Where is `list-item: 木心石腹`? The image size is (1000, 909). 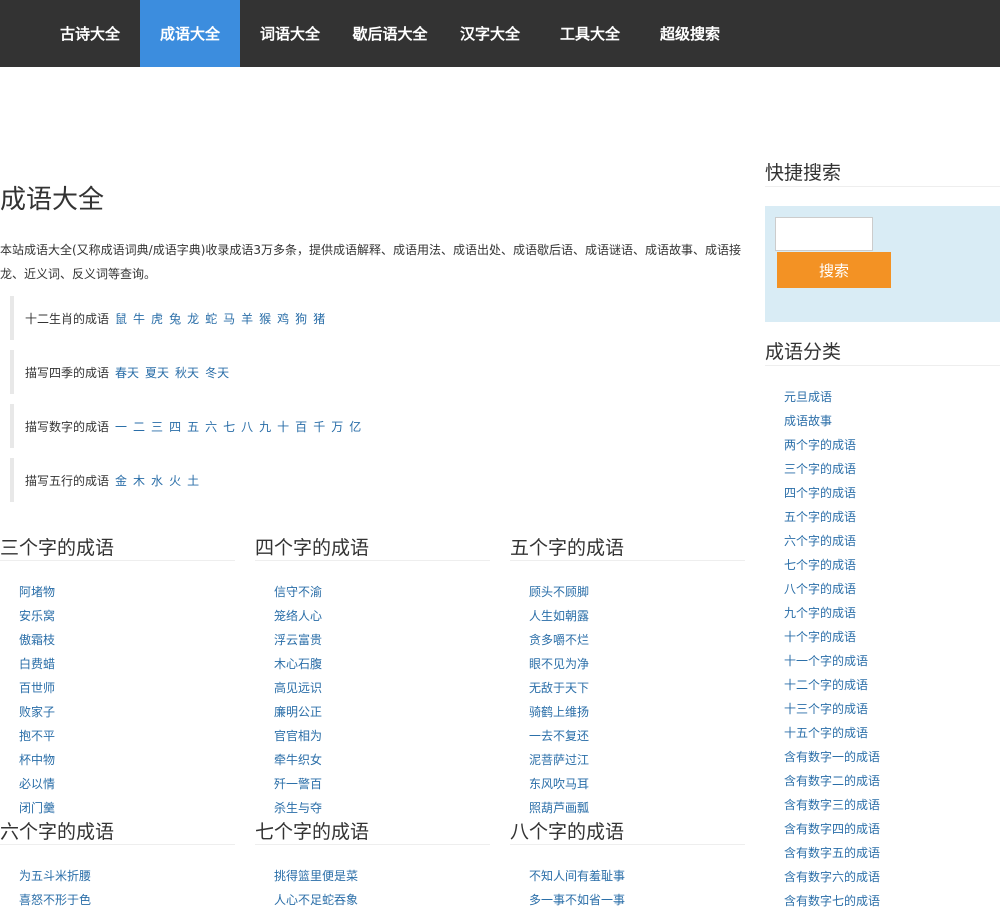 list-item: 木心石腹 is located at coordinates (382, 664).